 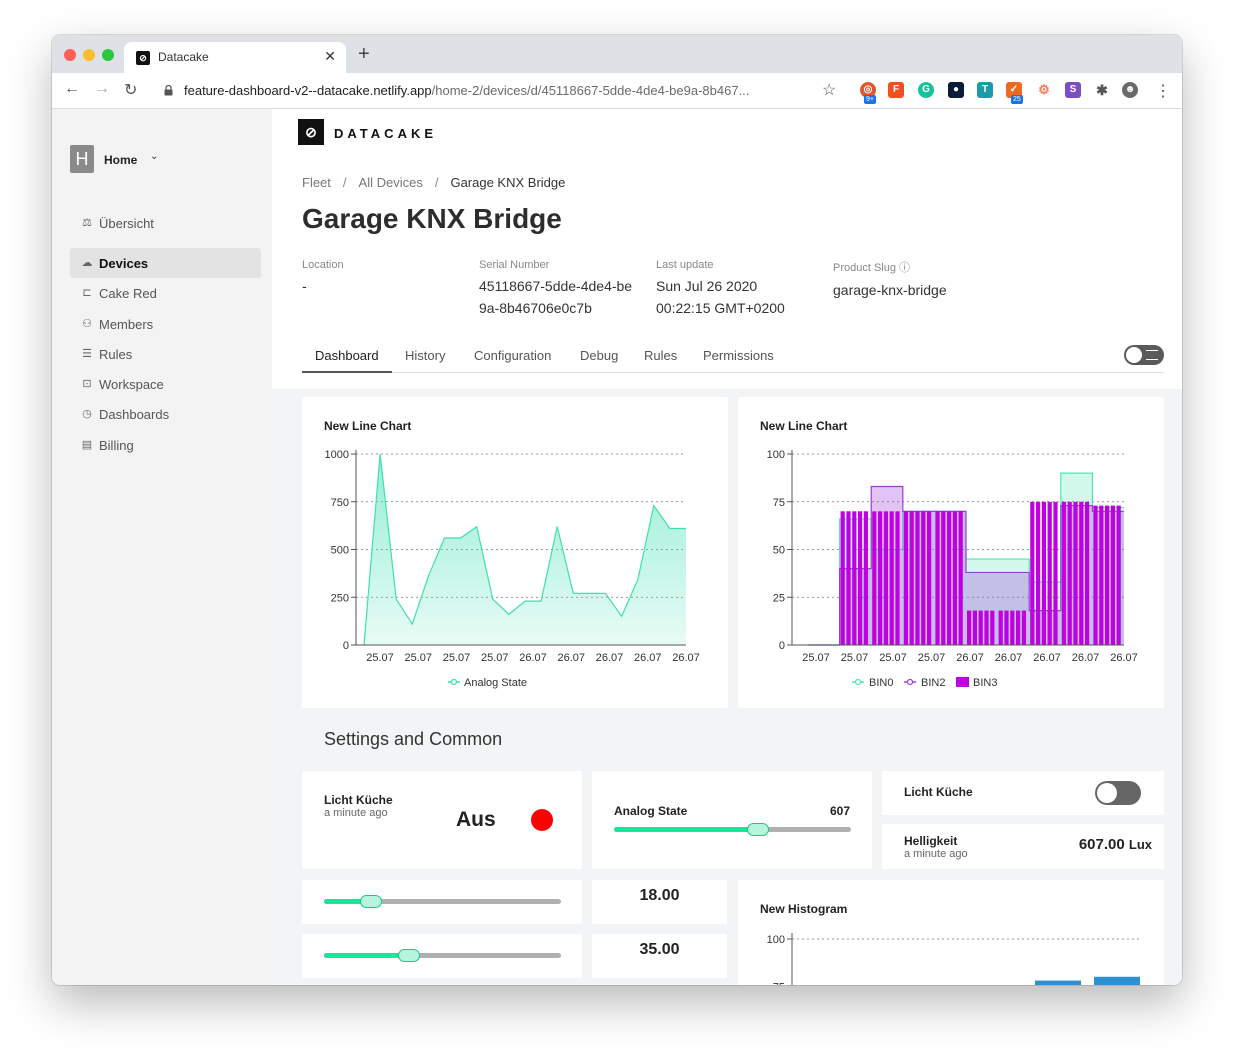 What do you see at coordinates (738, 355) in the screenshot?
I see `tab-permissions: Permissions` at bounding box center [738, 355].